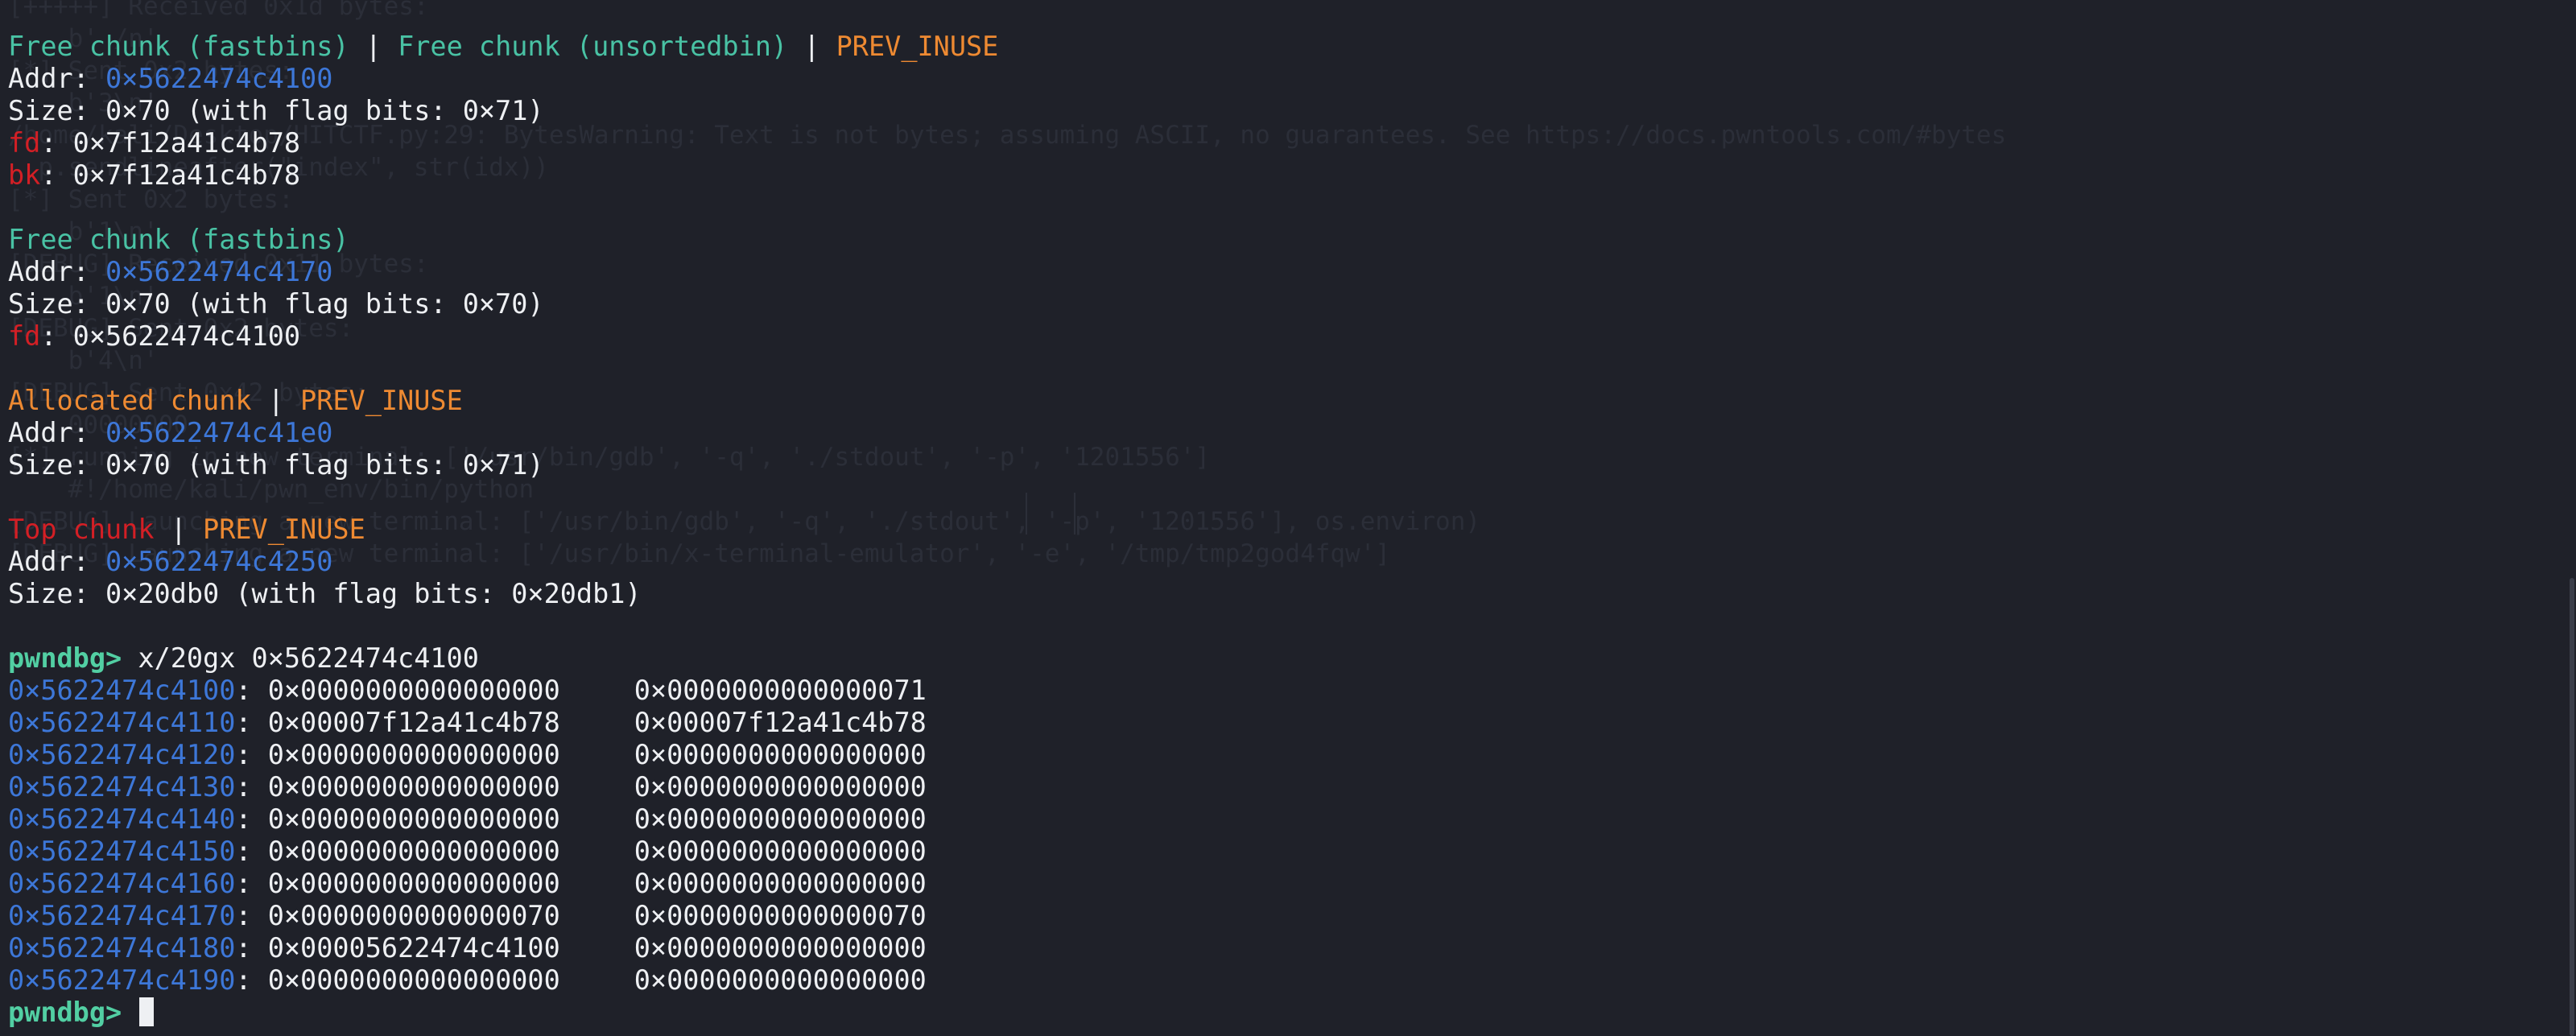  I want to click on chunk-address: 0×5622474c41e0, so click(219, 433).